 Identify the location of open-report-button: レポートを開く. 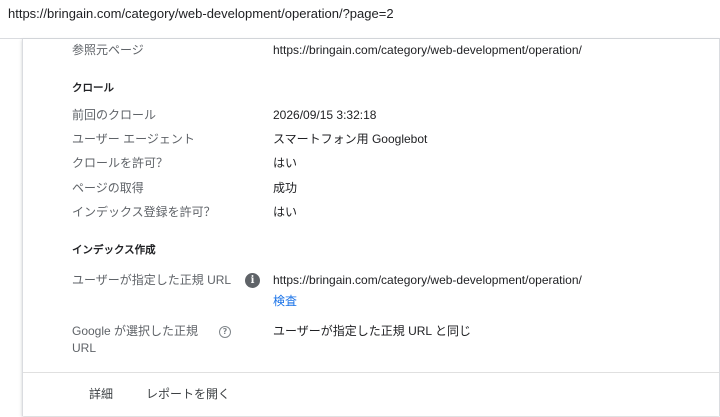
(188, 393).